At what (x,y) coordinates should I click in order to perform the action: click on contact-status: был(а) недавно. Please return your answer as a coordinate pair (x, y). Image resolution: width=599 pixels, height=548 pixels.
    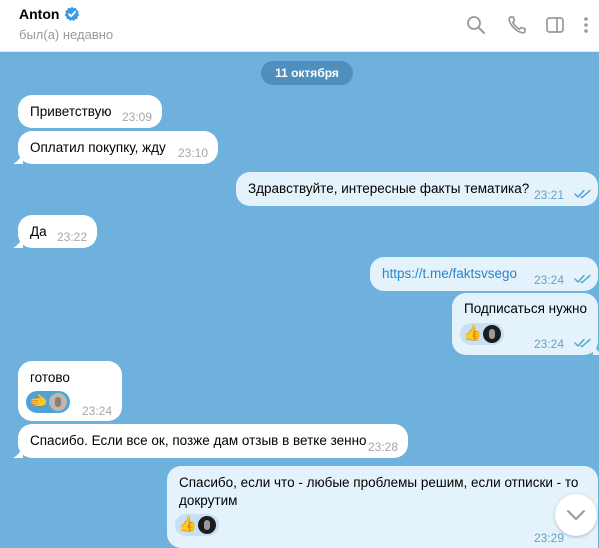
    Looking at the image, I should click on (66, 34).